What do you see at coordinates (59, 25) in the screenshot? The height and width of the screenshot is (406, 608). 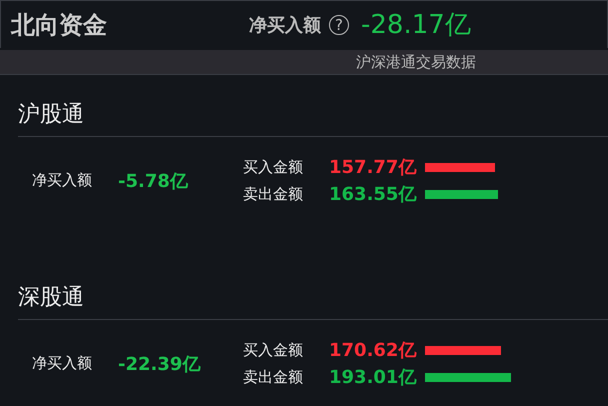 I see `page-title: 北向资金` at bounding box center [59, 25].